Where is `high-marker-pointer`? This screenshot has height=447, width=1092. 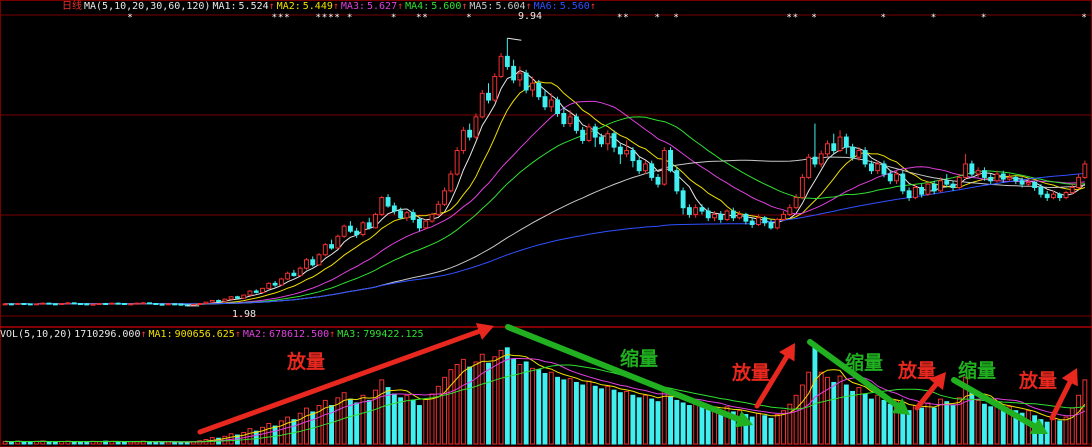
high-marker-pointer is located at coordinates (514, 39).